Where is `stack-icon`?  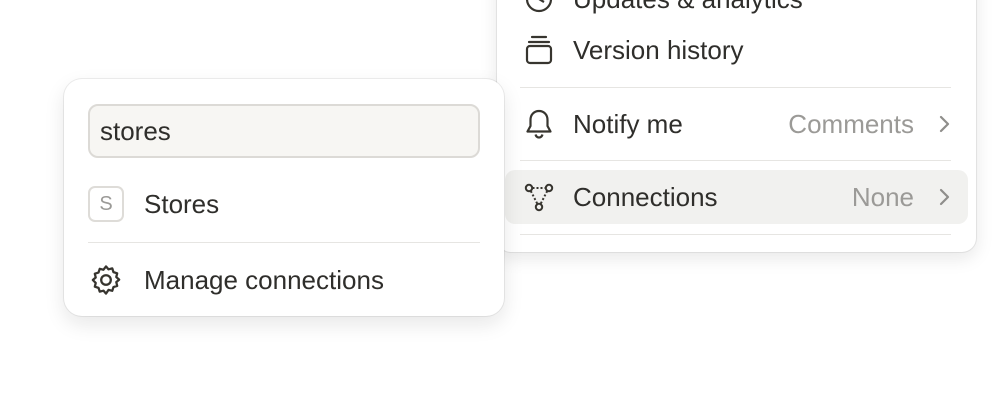
stack-icon is located at coordinates (539, 50).